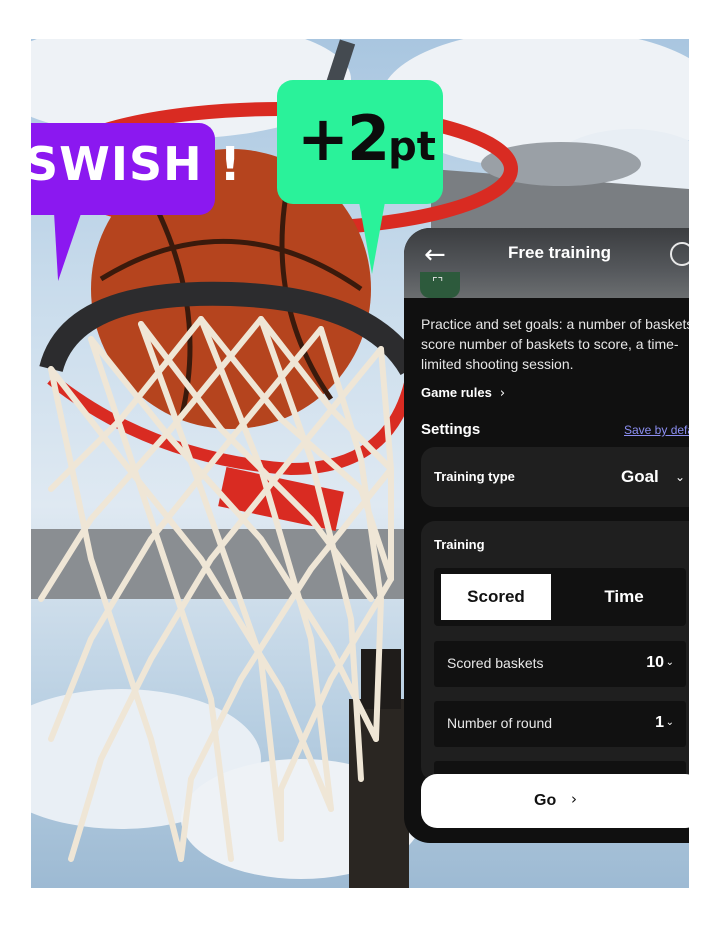 The width and height of the screenshot is (720, 928). I want to click on intro-line: limited shooting session., so click(497, 364).